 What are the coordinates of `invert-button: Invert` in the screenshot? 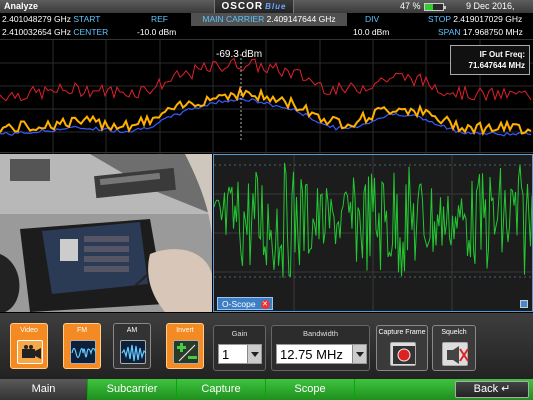 It's located at (185, 346).